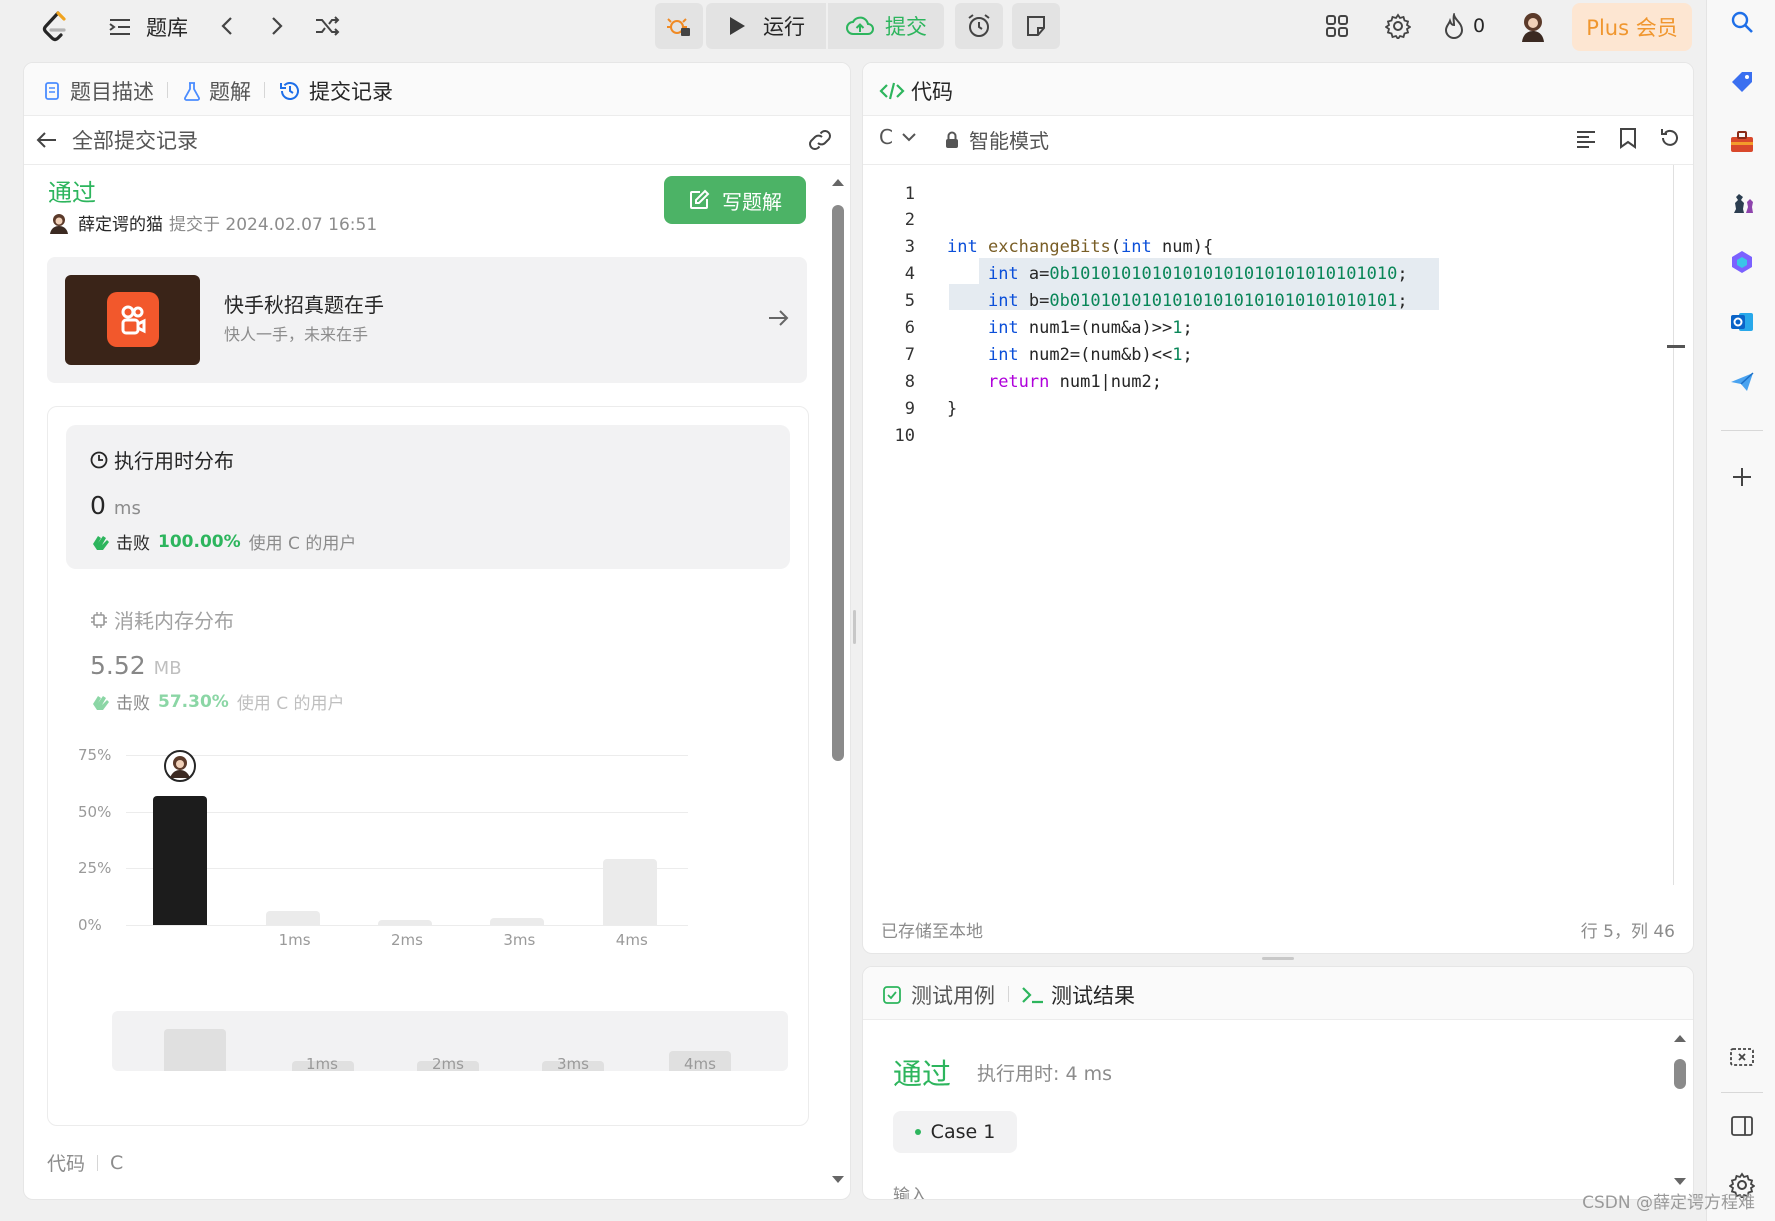 This screenshot has width=1775, height=1221. I want to click on user-avatar, so click(1533, 26).